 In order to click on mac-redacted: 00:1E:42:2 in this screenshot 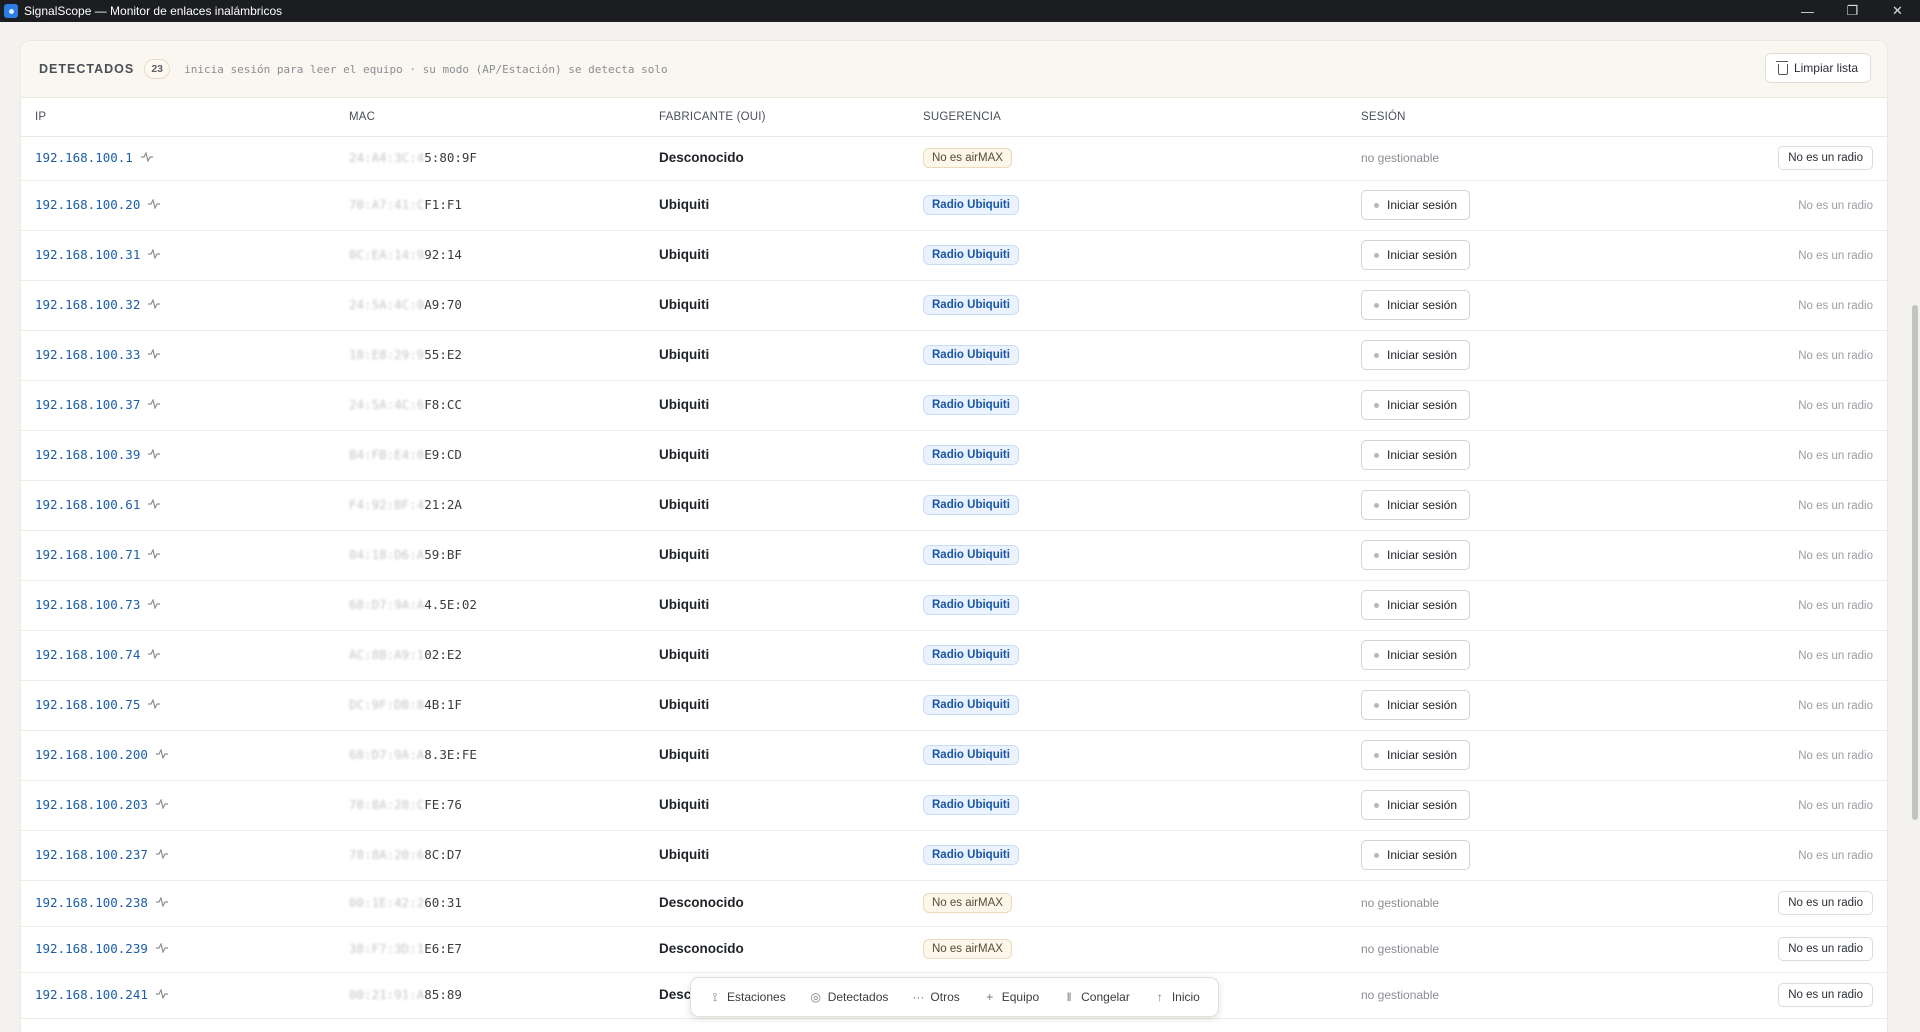, I will do `click(387, 902)`.